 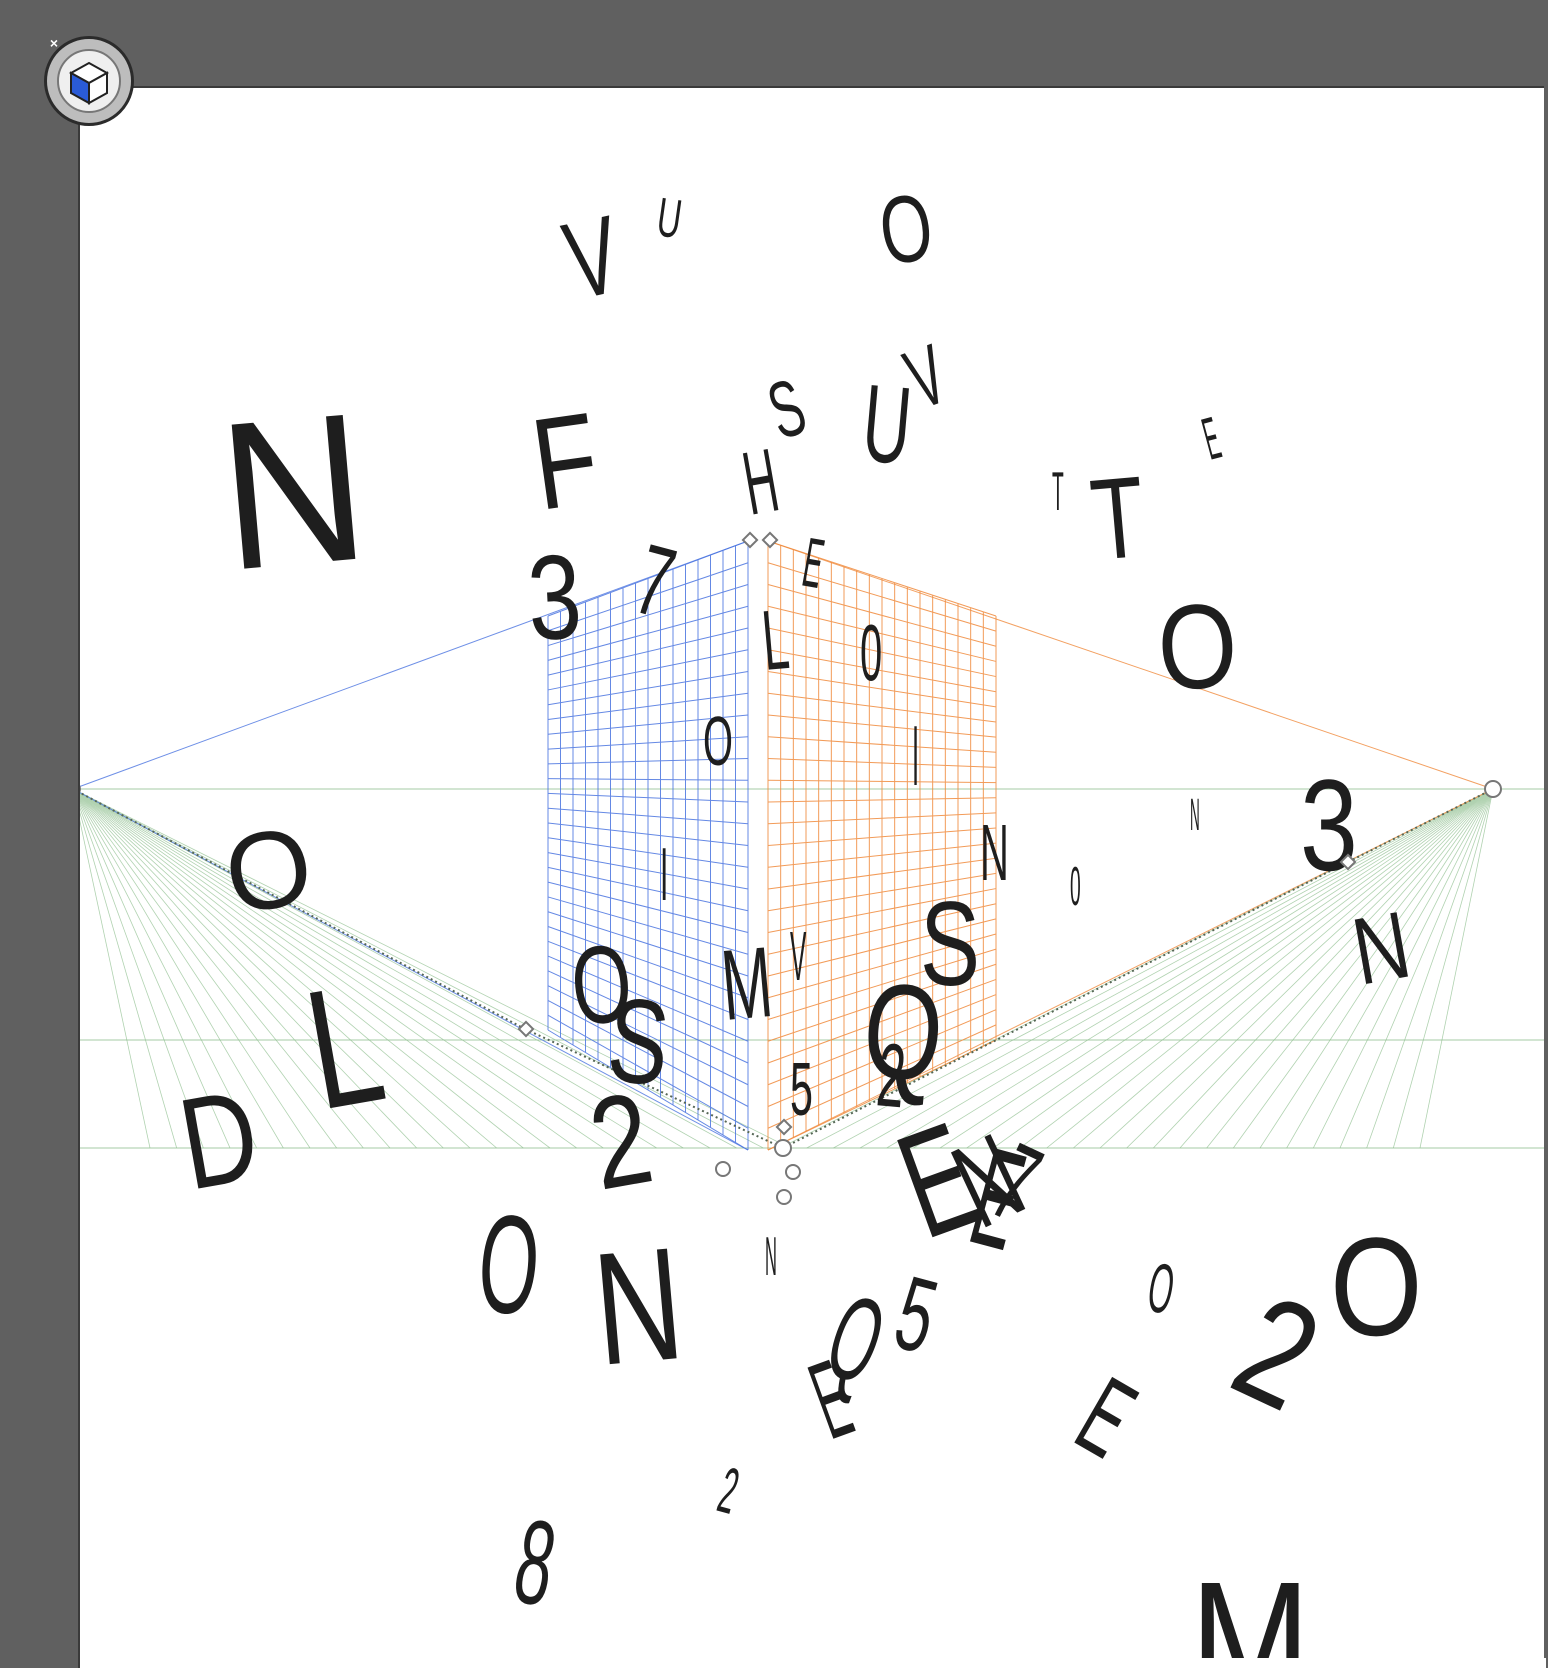 I want to click on height-handle-right, so click(x=793, y=1172).